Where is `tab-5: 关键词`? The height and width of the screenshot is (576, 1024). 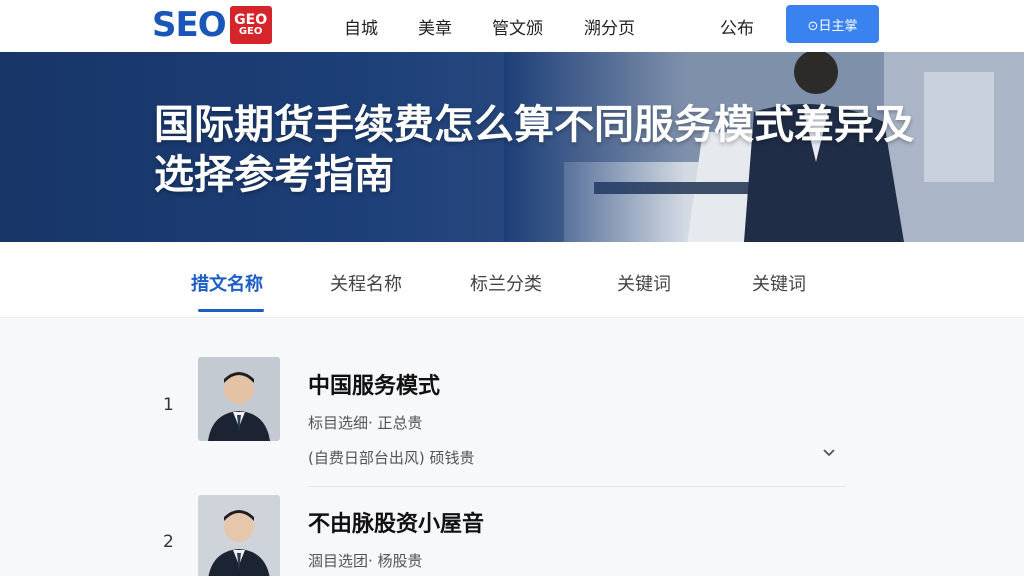 tab-5: 关键词 is located at coordinates (779, 283).